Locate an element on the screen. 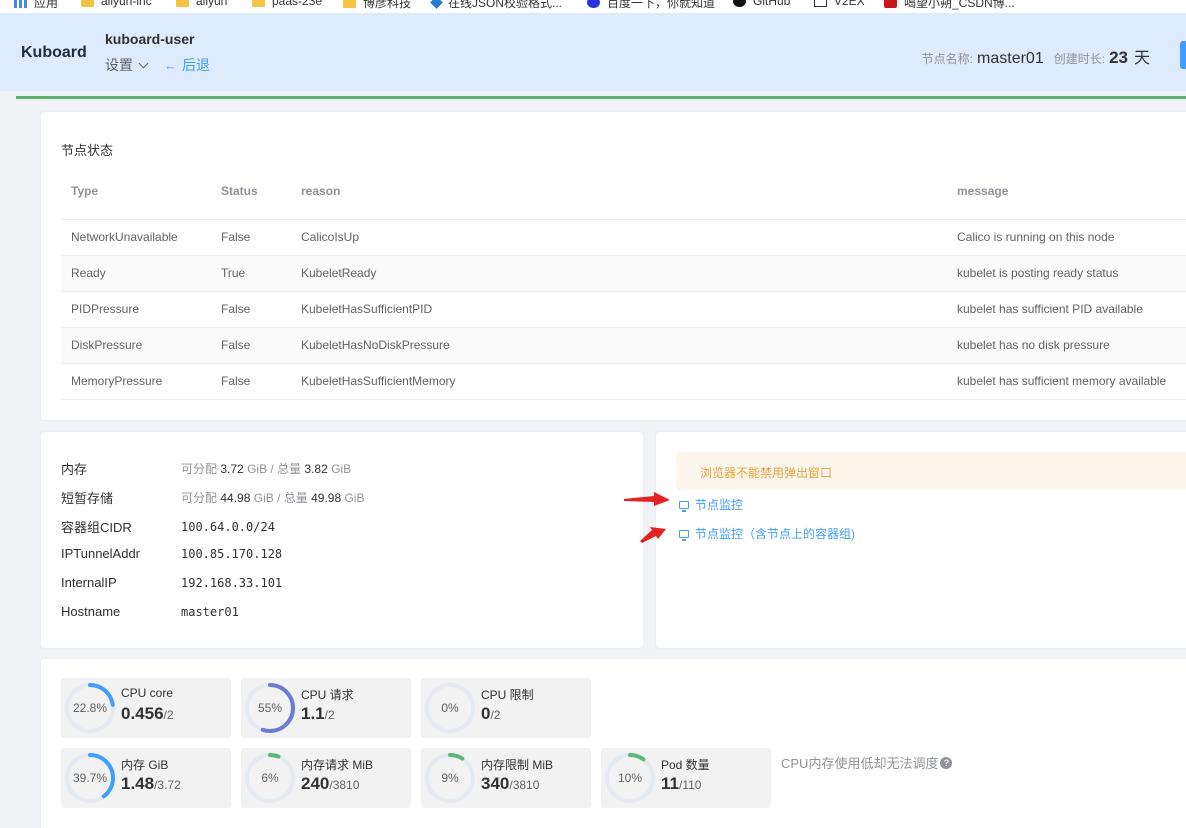 The image size is (1186, 828). bookmark-aliyun: aliyun is located at coordinates (201, 4).